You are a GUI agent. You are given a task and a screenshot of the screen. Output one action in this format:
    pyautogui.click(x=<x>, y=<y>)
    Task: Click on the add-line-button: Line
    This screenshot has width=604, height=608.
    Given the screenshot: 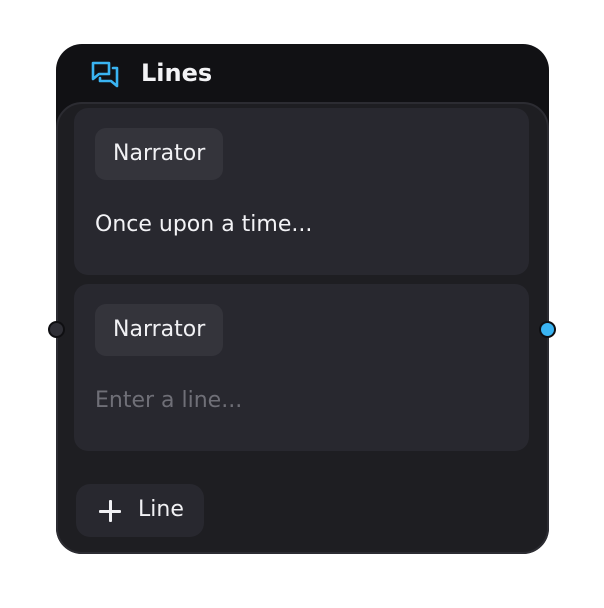 What is the action you would take?
    pyautogui.click(x=140, y=510)
    